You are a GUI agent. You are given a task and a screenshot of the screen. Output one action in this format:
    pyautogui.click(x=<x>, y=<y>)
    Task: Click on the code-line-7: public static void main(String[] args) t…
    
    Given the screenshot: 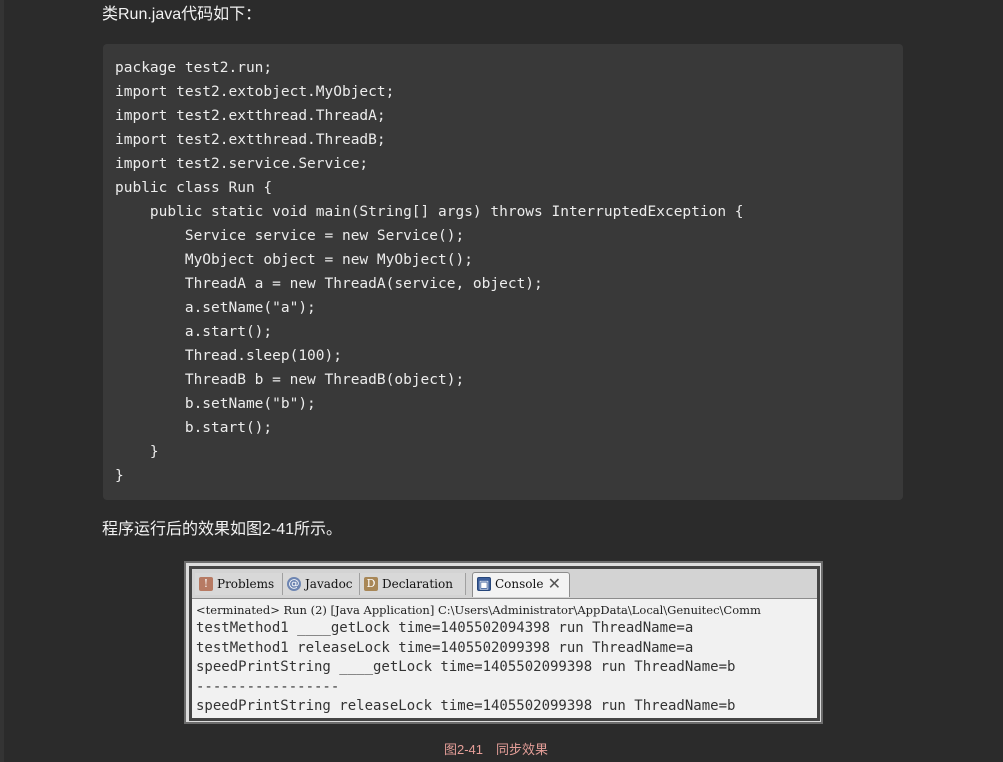 What is the action you would take?
    pyautogui.click(x=429, y=212)
    